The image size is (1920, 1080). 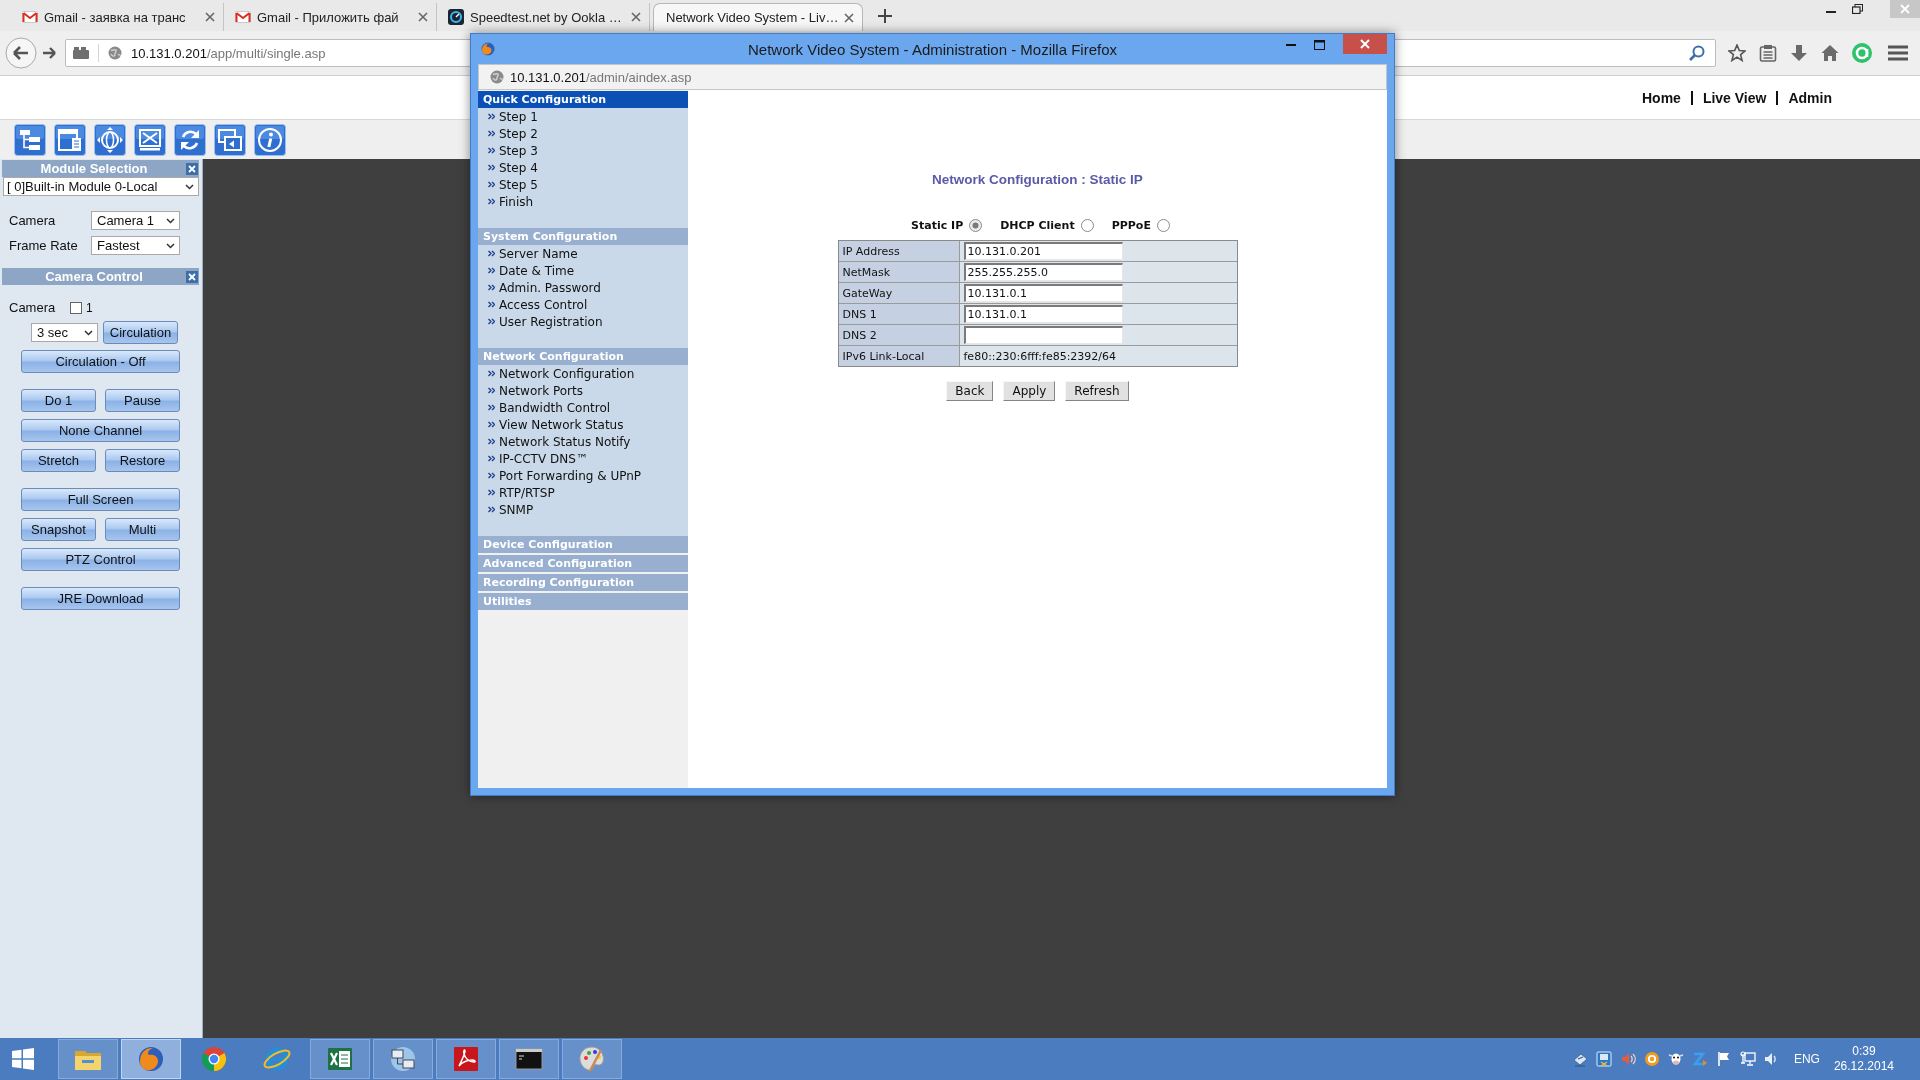 I want to click on menu-item: Step 1, so click(x=583, y=116).